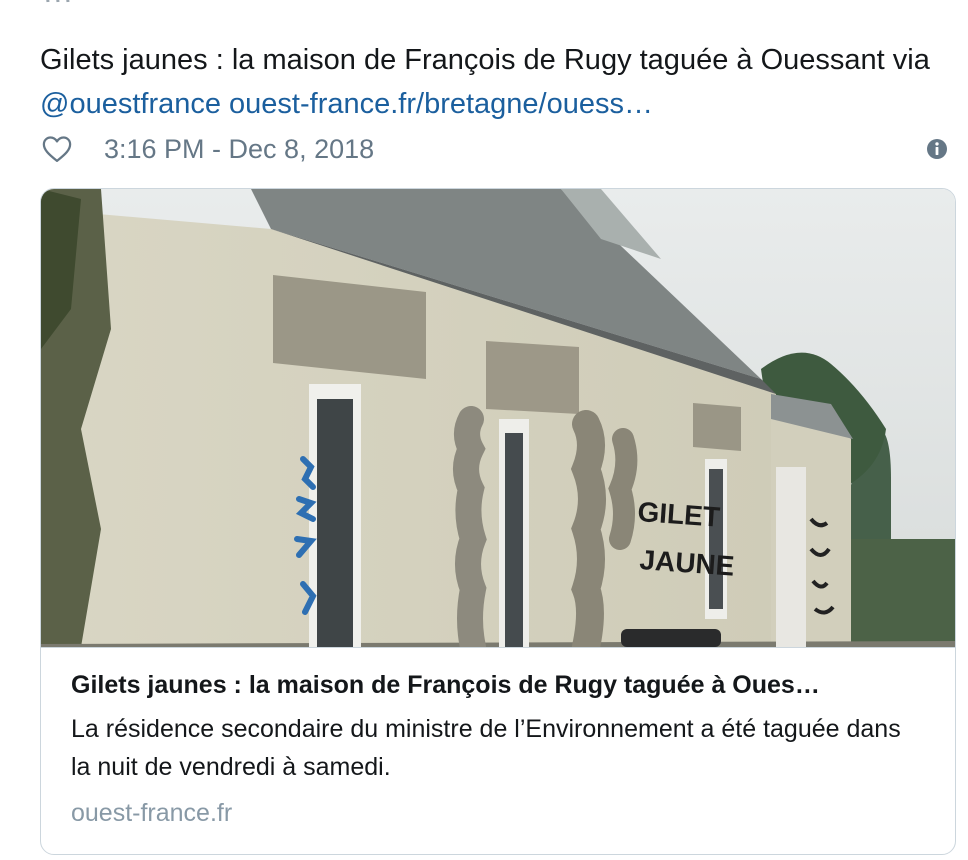 The image size is (968, 860). What do you see at coordinates (57, 149) in the screenshot?
I see `heart-outline-icon` at bounding box center [57, 149].